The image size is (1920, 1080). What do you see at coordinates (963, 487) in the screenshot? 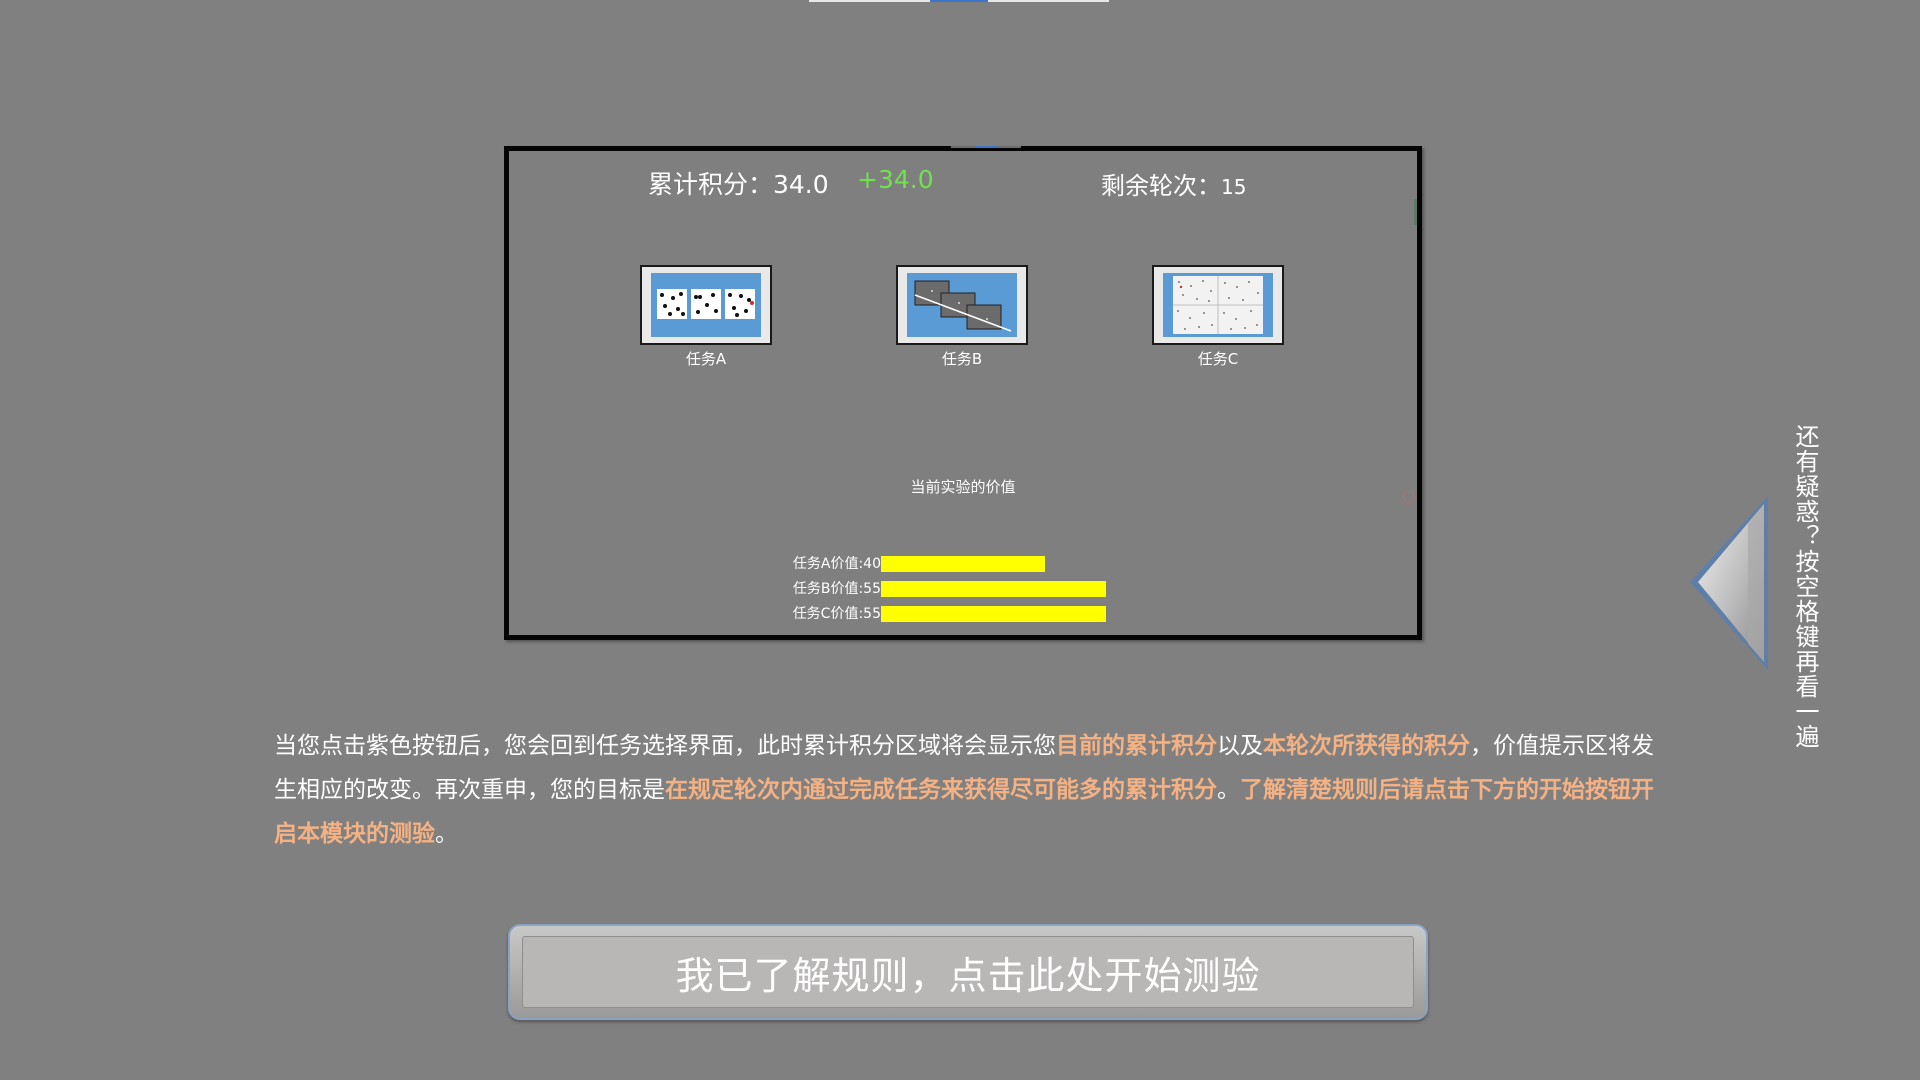
I see `value-panel-title: 当前实验的价值` at bounding box center [963, 487].